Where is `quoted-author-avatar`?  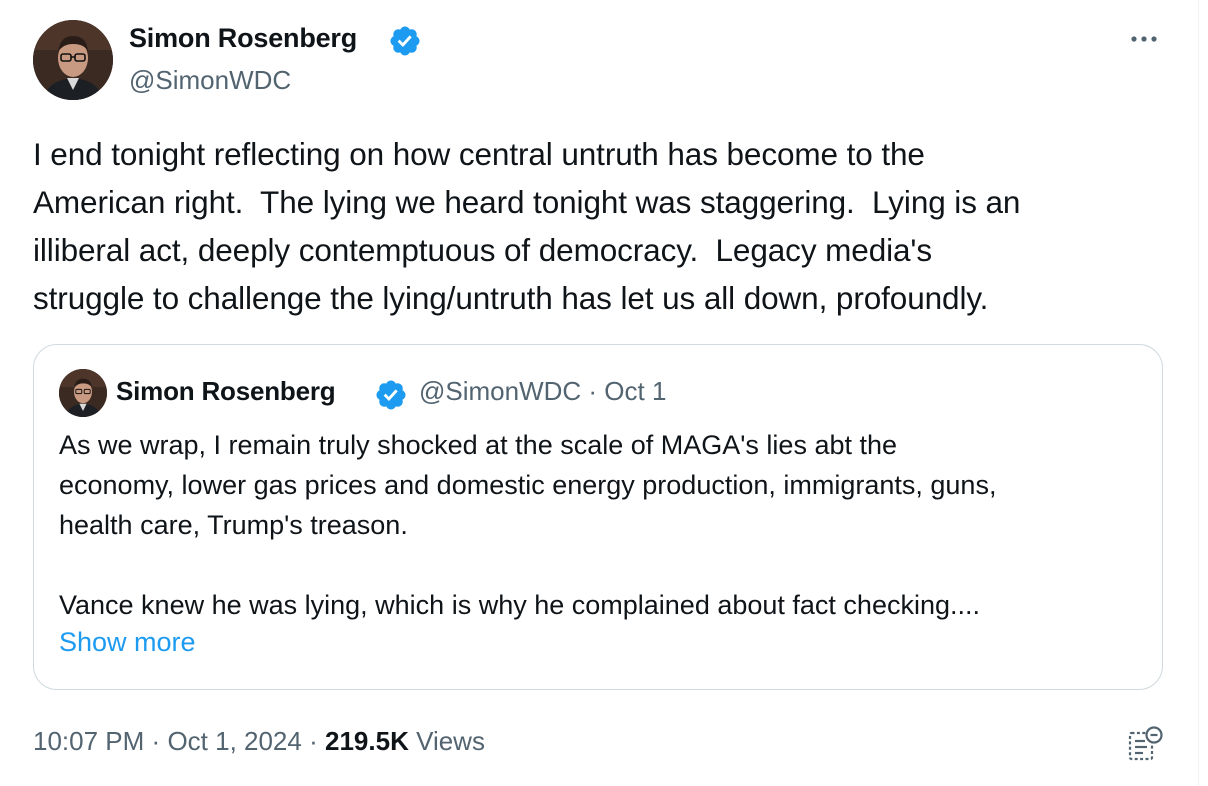 quoted-author-avatar is located at coordinates (83, 393).